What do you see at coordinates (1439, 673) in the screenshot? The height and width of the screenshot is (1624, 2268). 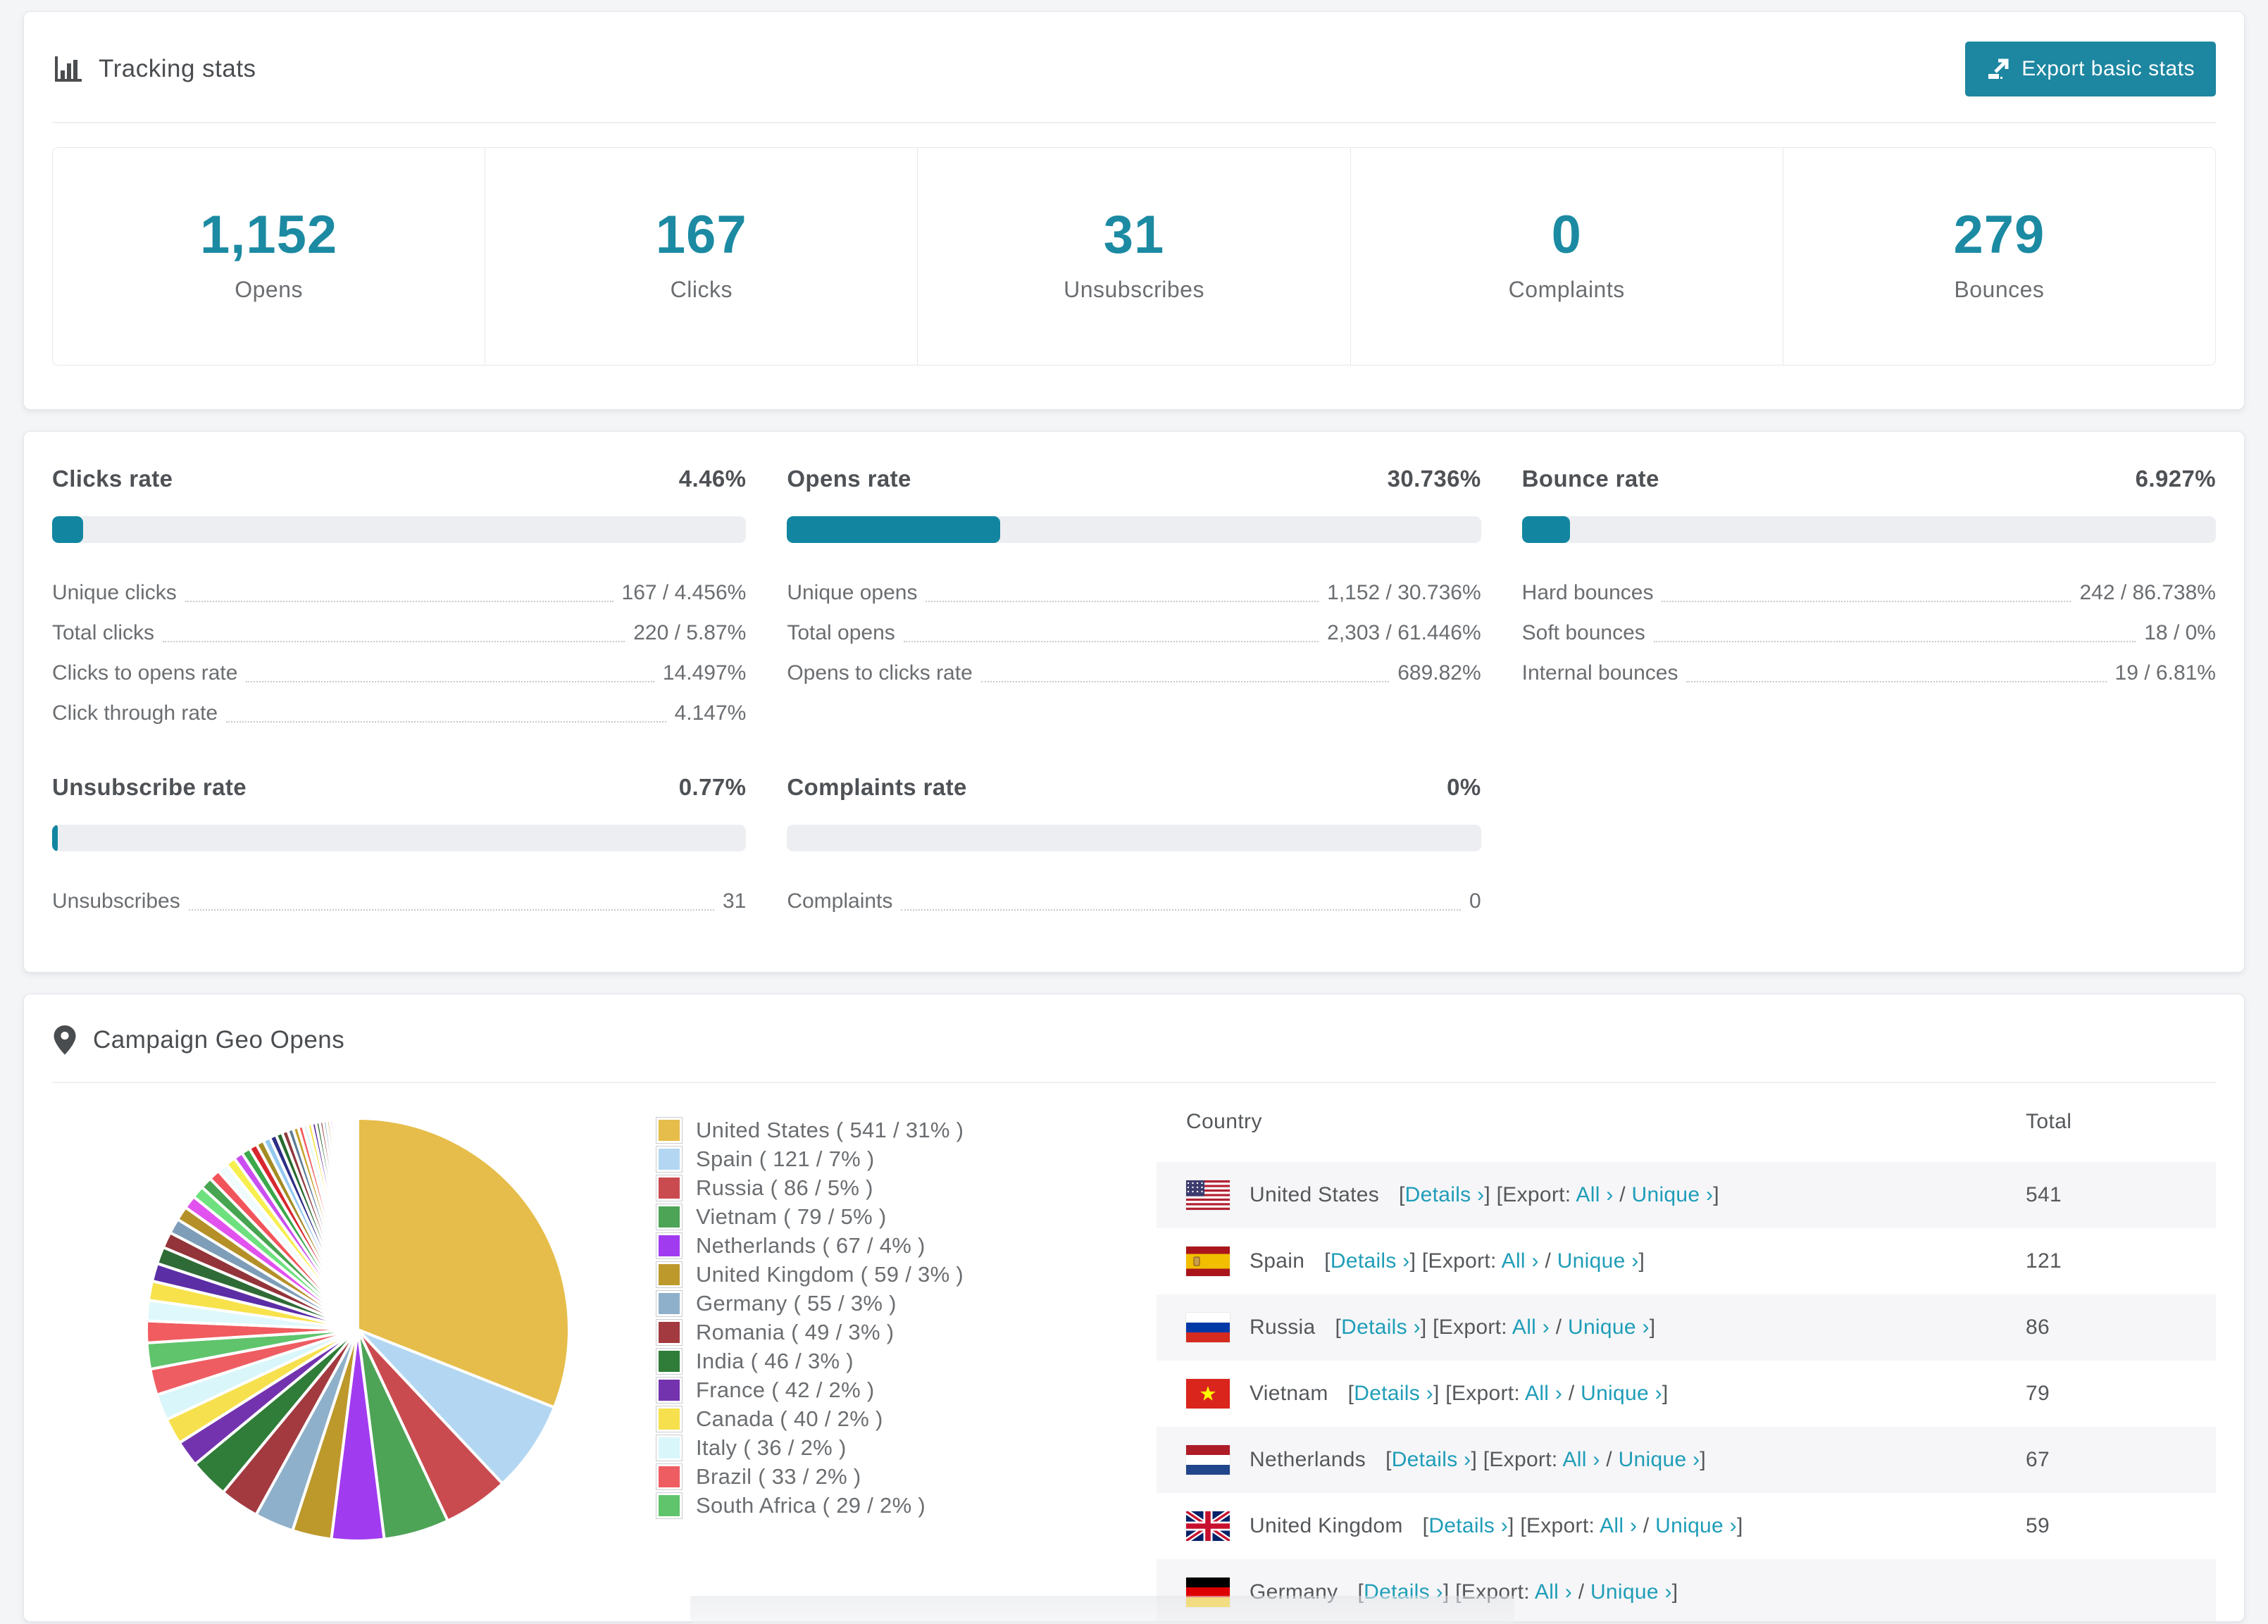 I see `rate-row-value: 689.82%` at bounding box center [1439, 673].